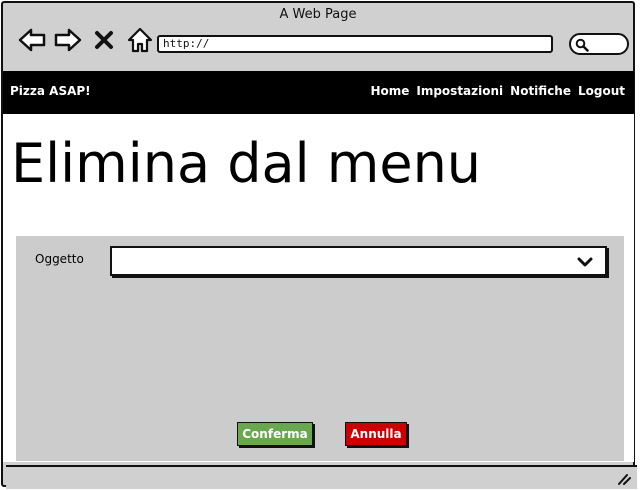 Image resolution: width=640 pixels, height=490 pixels. I want to click on back-button, so click(32, 40).